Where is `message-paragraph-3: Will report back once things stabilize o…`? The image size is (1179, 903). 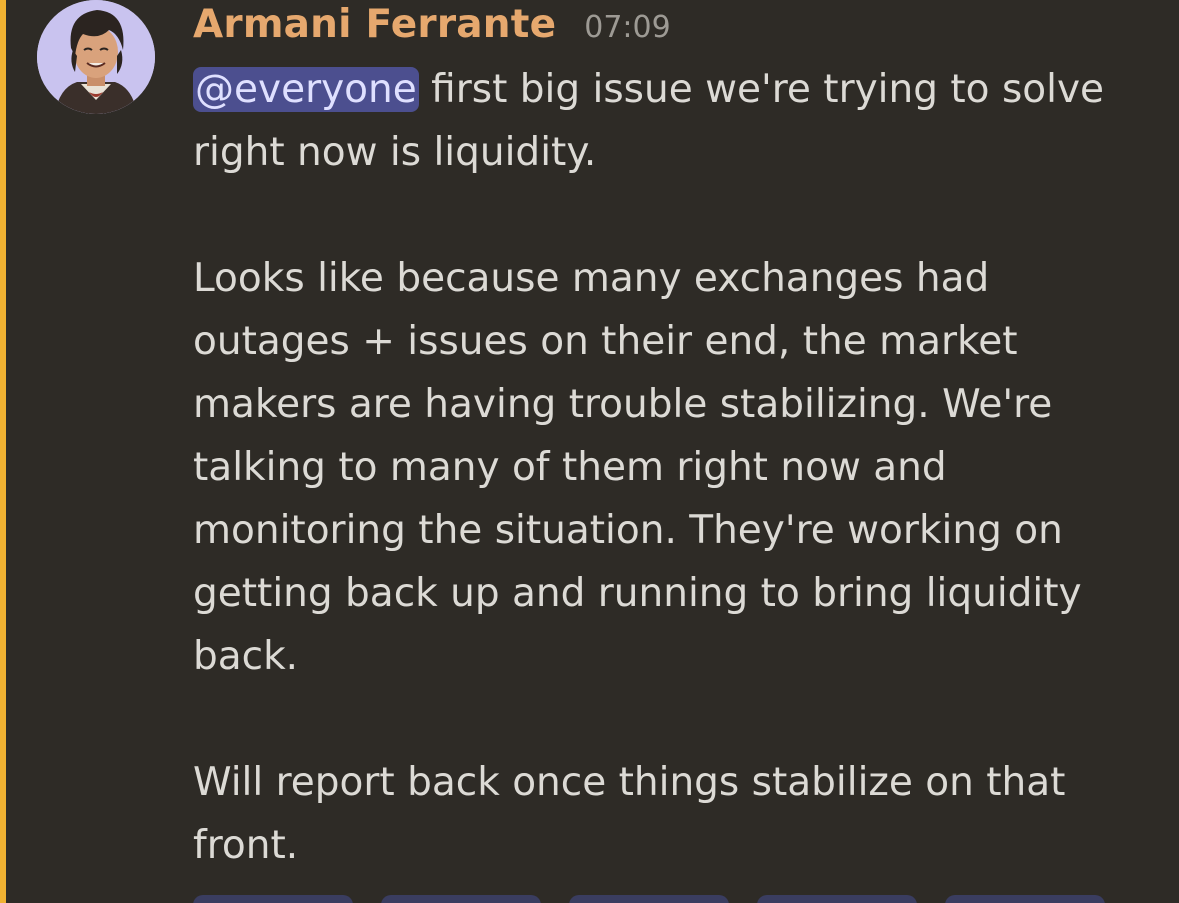 message-paragraph-3: Will report back once things stabilize o… is located at coordinates (629, 814).